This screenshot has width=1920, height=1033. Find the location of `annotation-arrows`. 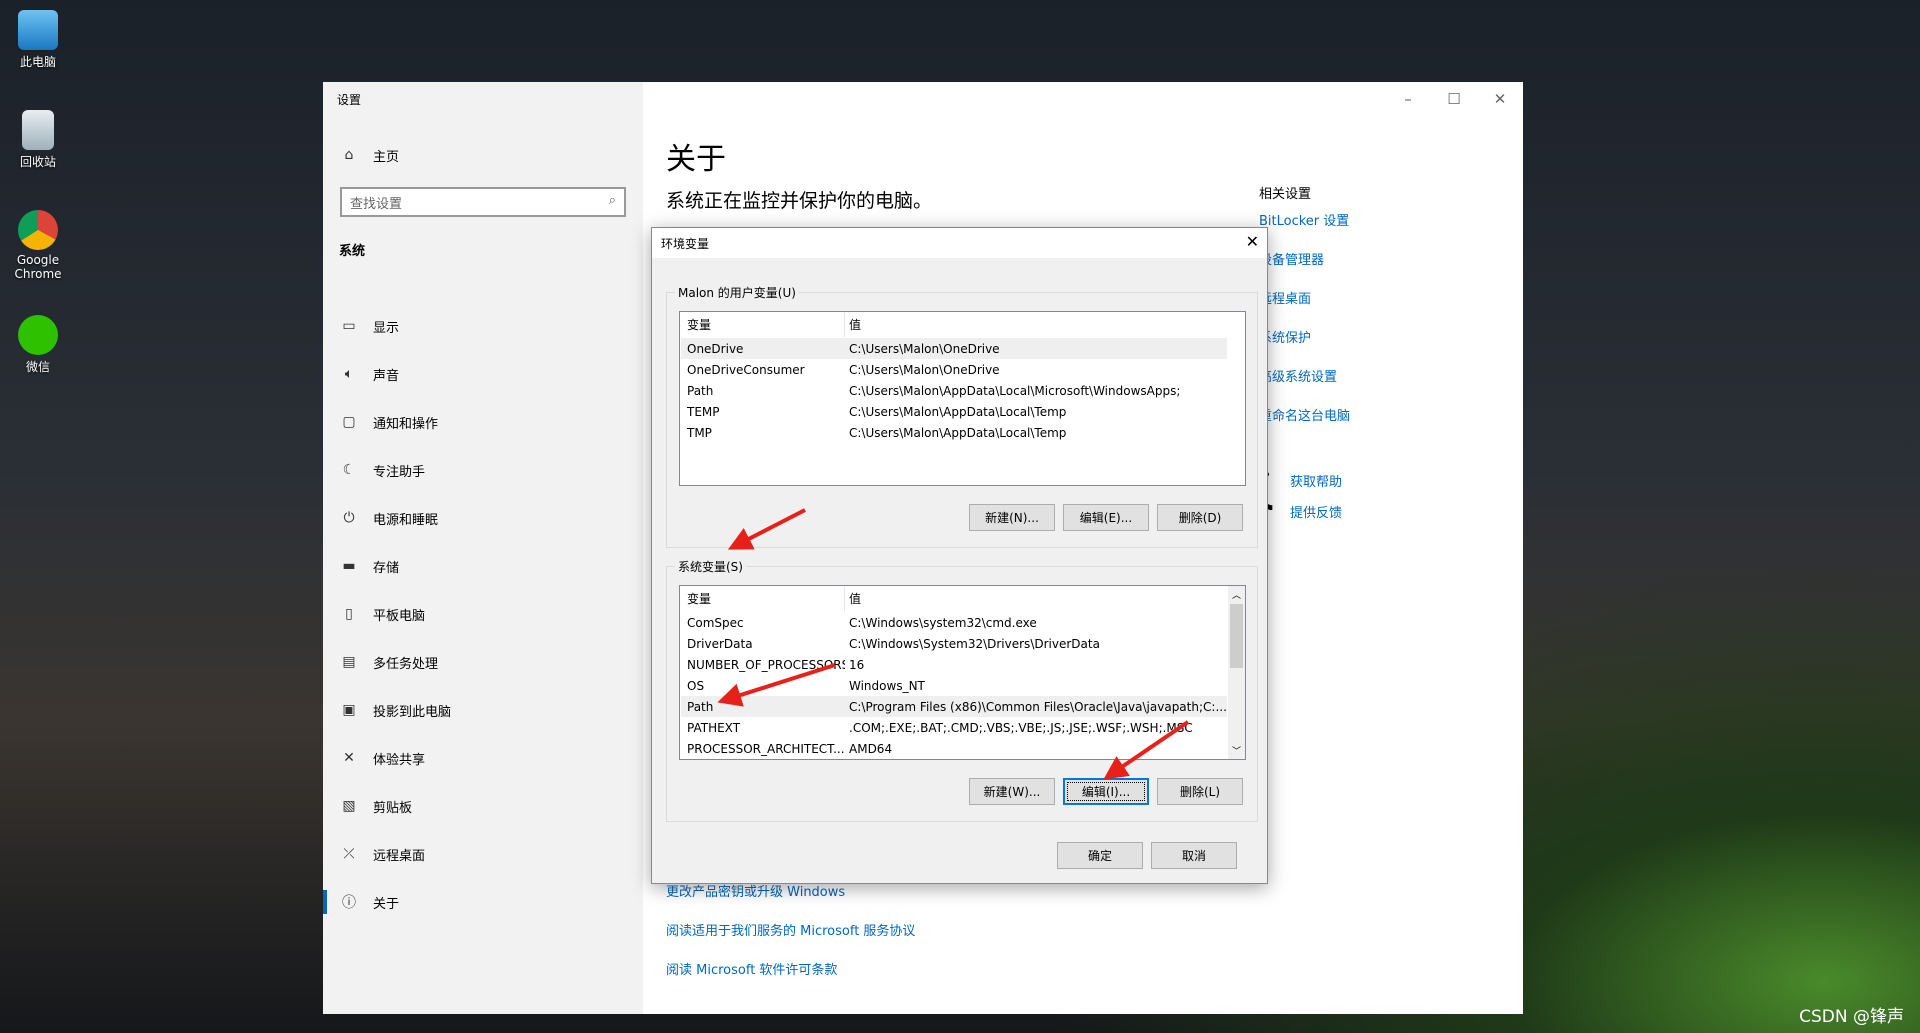

annotation-arrows is located at coordinates (953, 644).